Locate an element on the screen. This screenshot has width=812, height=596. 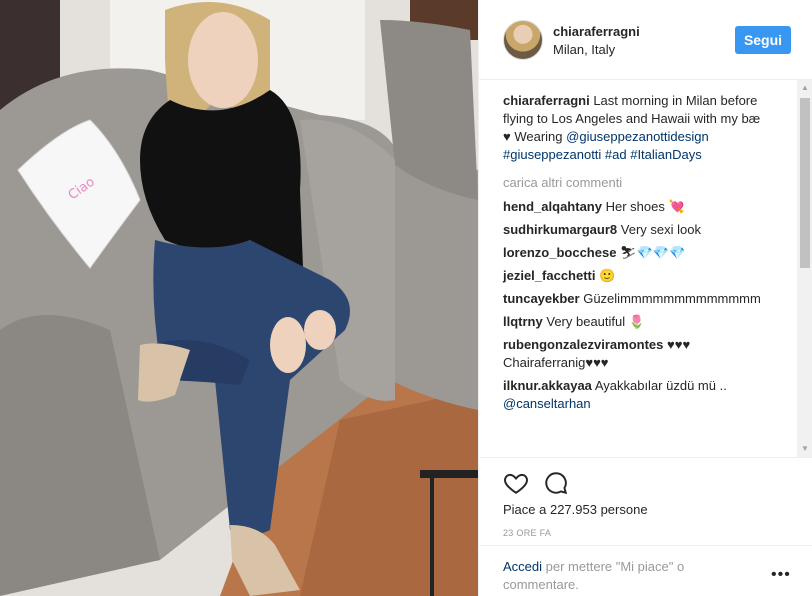
comment-username: sudhirkumargaur8 is located at coordinates (560, 229).